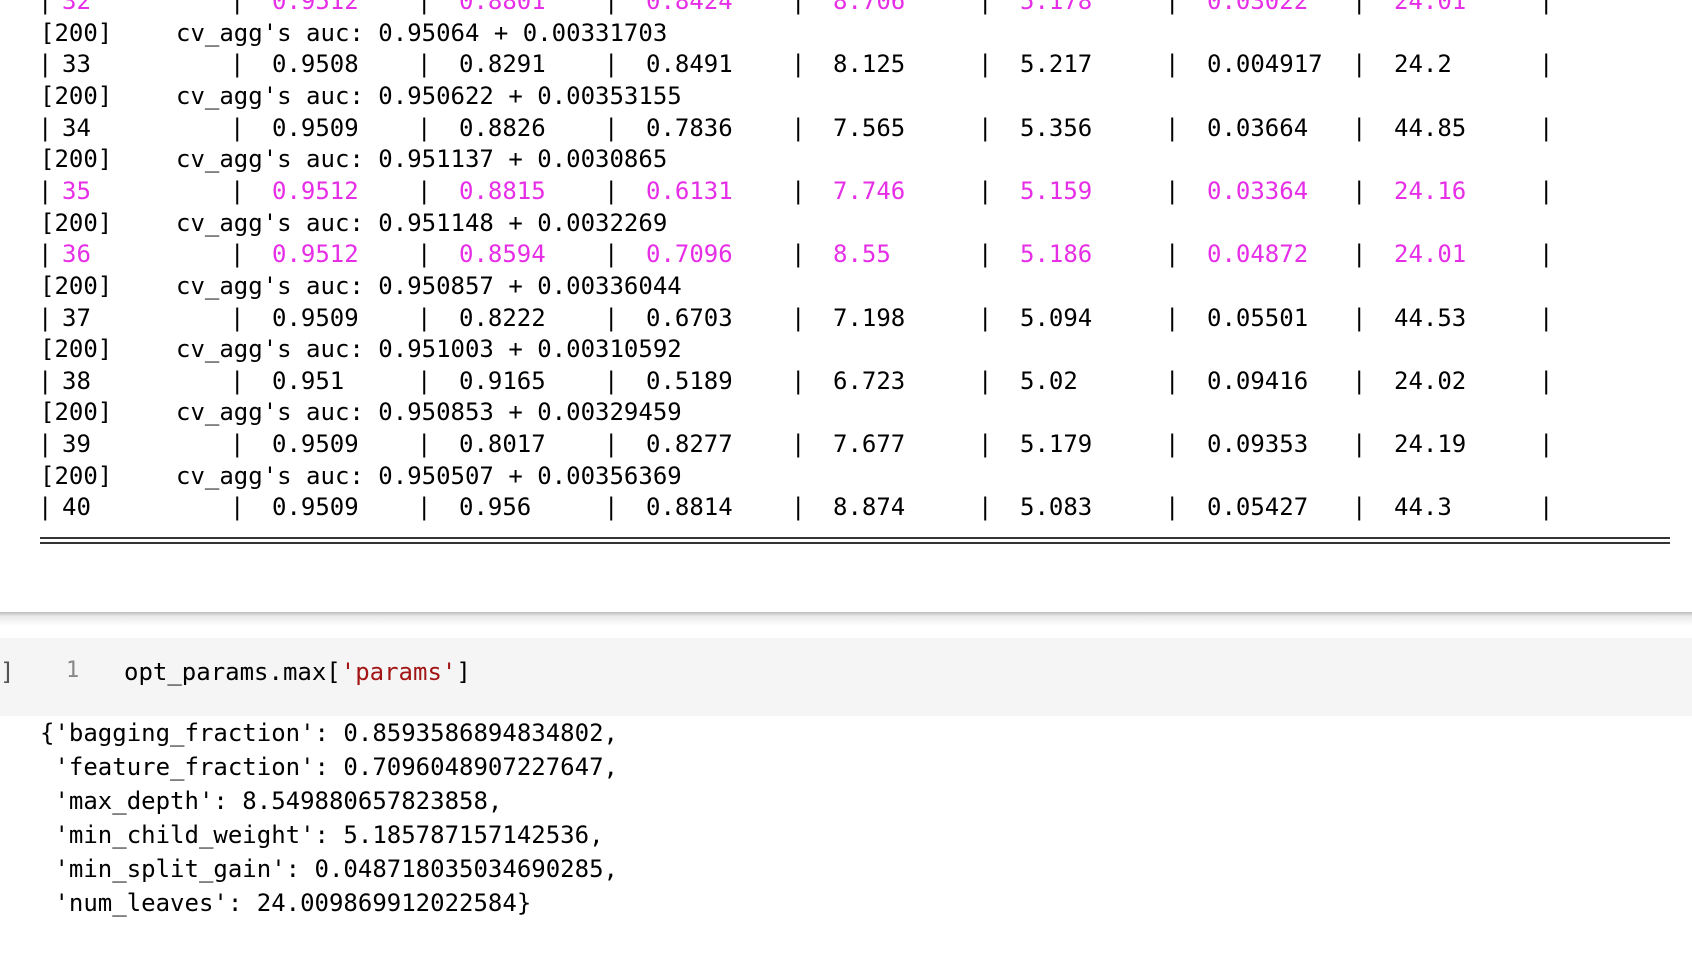 The image size is (1692, 962). I want to click on table-cell: 24.2, so click(1423, 64).